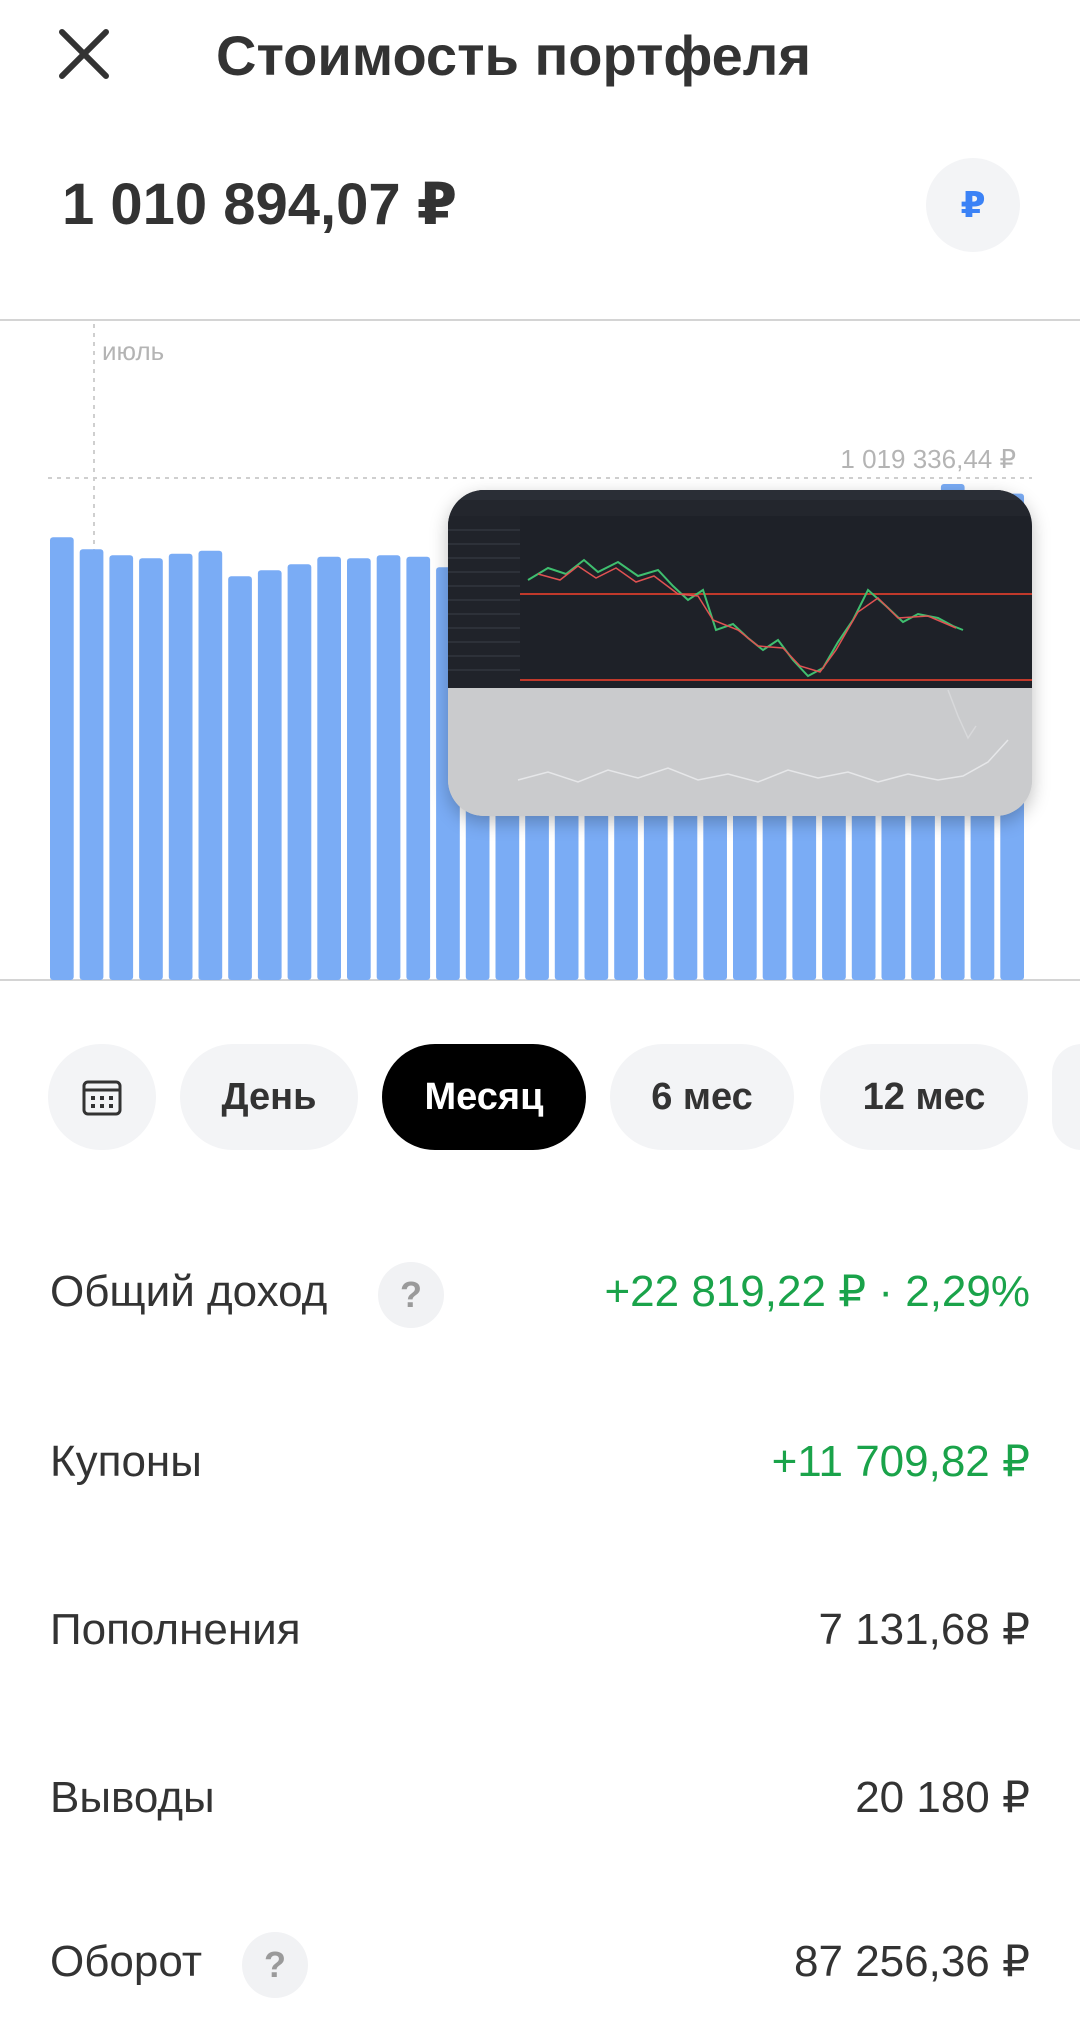  I want to click on ruble-icon: ₽, so click(973, 204).